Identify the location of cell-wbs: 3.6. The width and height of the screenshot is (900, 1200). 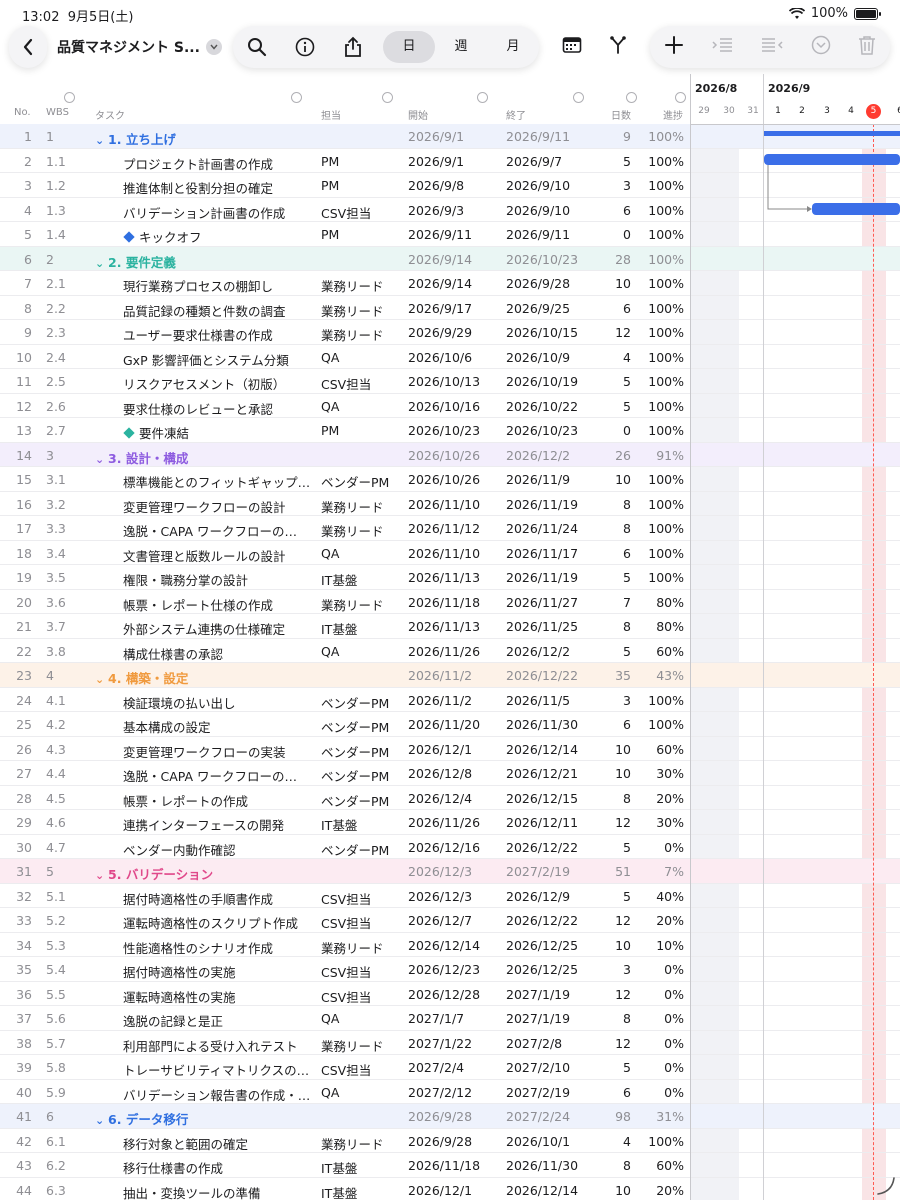
(56, 602).